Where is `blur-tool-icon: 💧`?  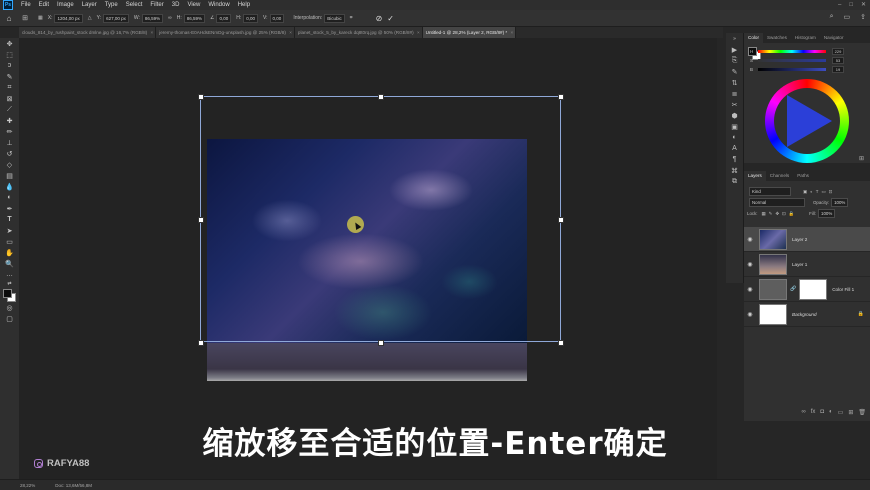
blur-tool-icon: 💧 is located at coordinates (9, 186).